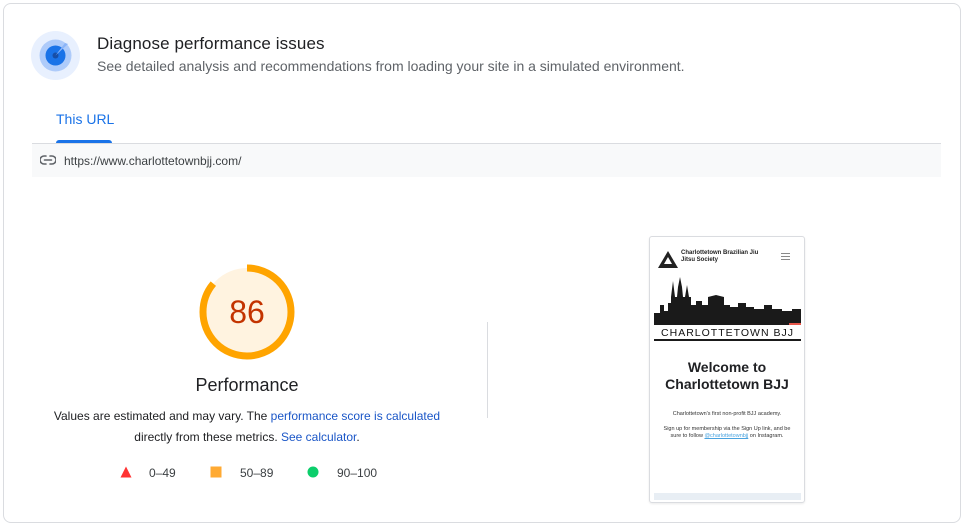 This screenshot has height=523, width=965. Describe the element at coordinates (668, 259) in the screenshot. I see `site-logo-icon` at that location.